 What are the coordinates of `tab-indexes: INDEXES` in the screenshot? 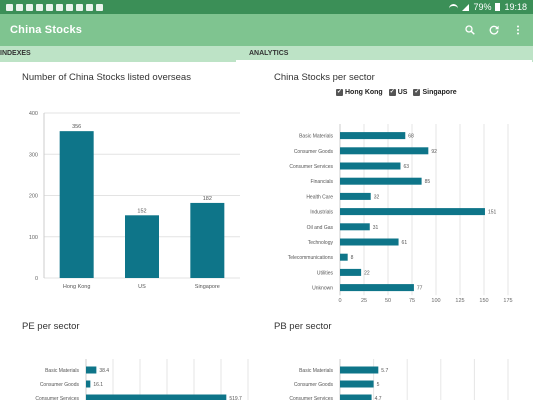 It's located at (15, 53).